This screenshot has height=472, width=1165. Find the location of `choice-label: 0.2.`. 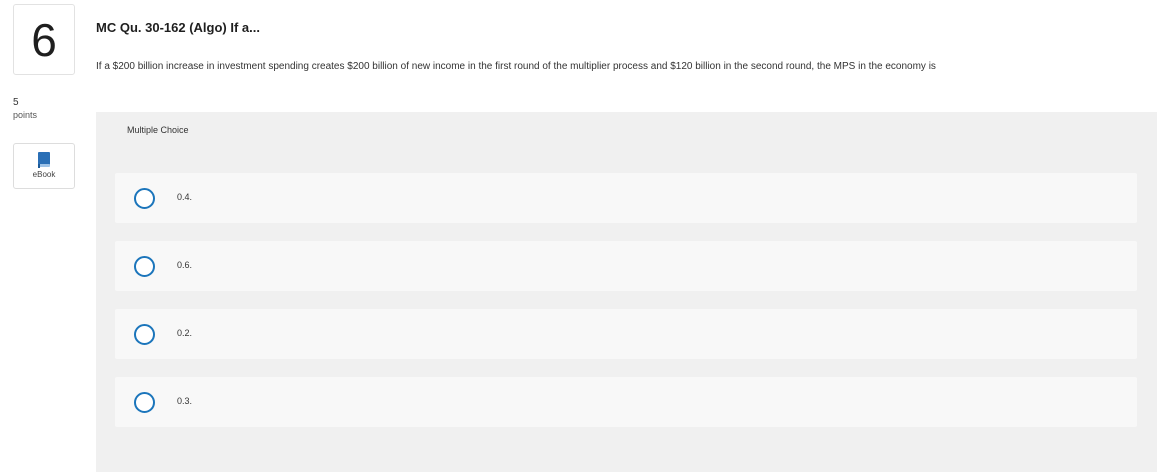

choice-label: 0.2. is located at coordinates (185, 333).